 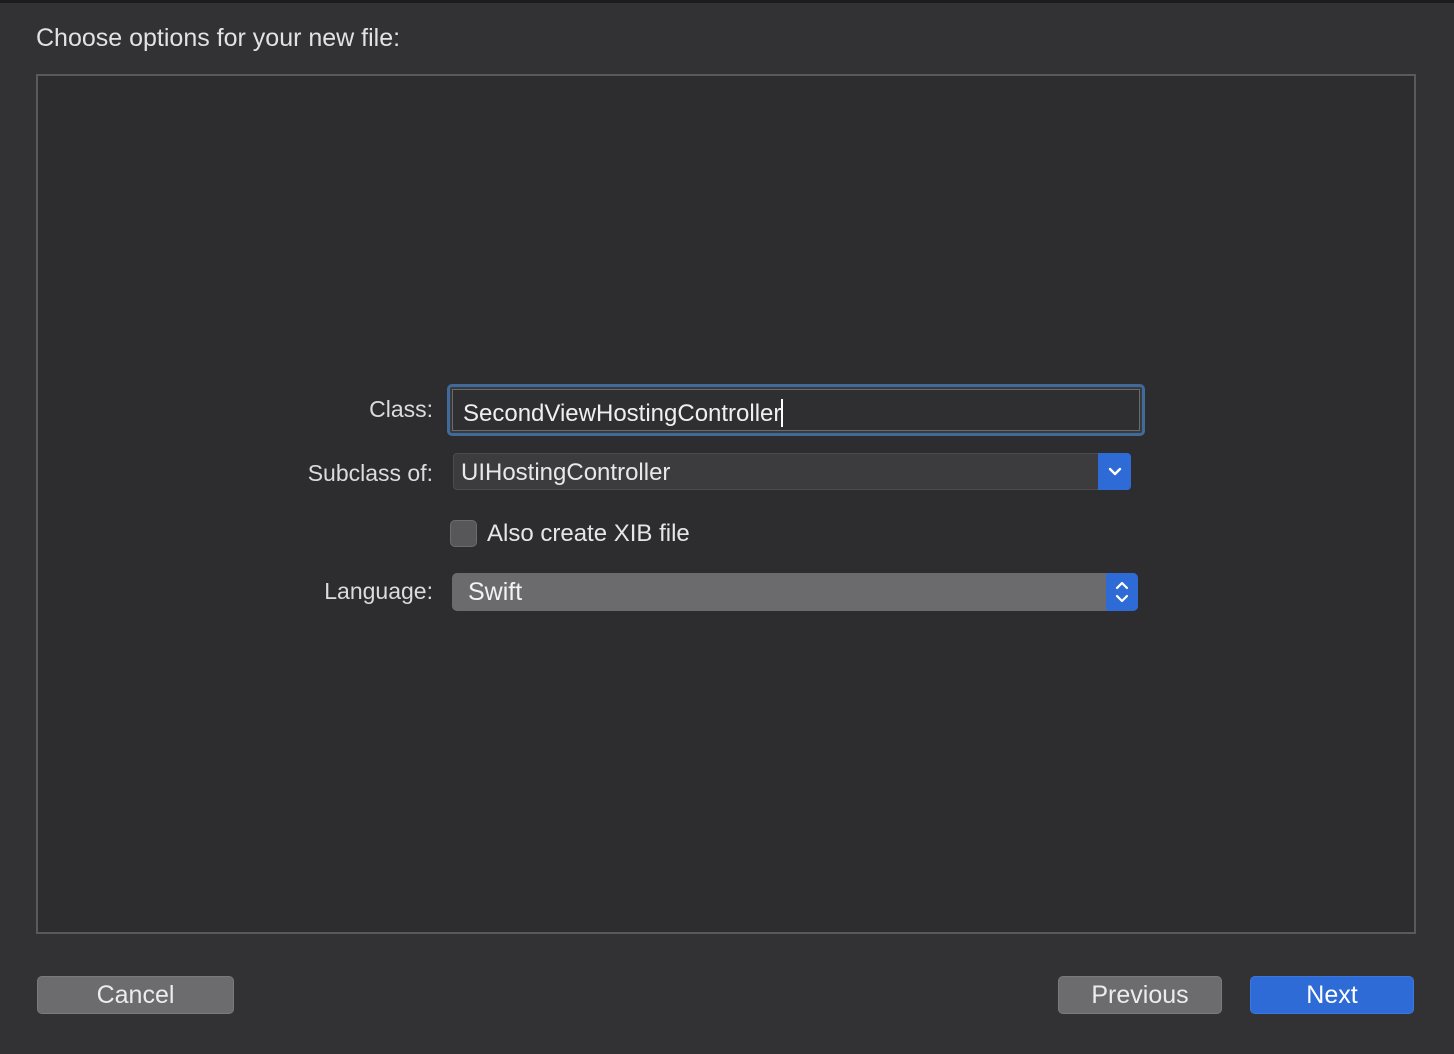 I want to click on xib-checkbox, so click(x=463, y=533).